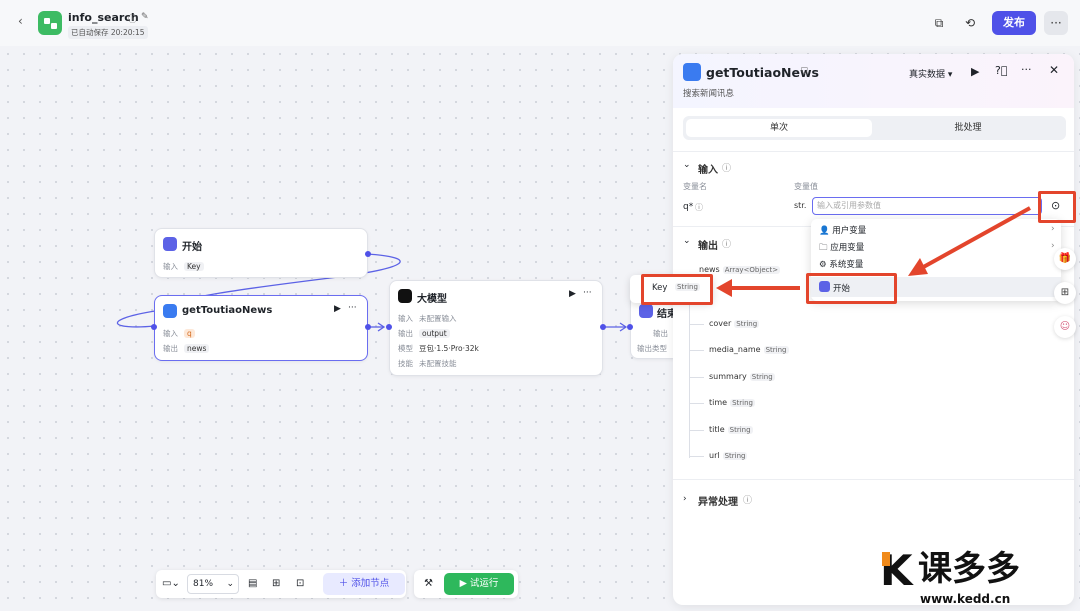 The width and height of the screenshot is (1080, 611). What do you see at coordinates (213, 584) in the screenshot?
I see `zoom-select: 81% ⌄` at bounding box center [213, 584].